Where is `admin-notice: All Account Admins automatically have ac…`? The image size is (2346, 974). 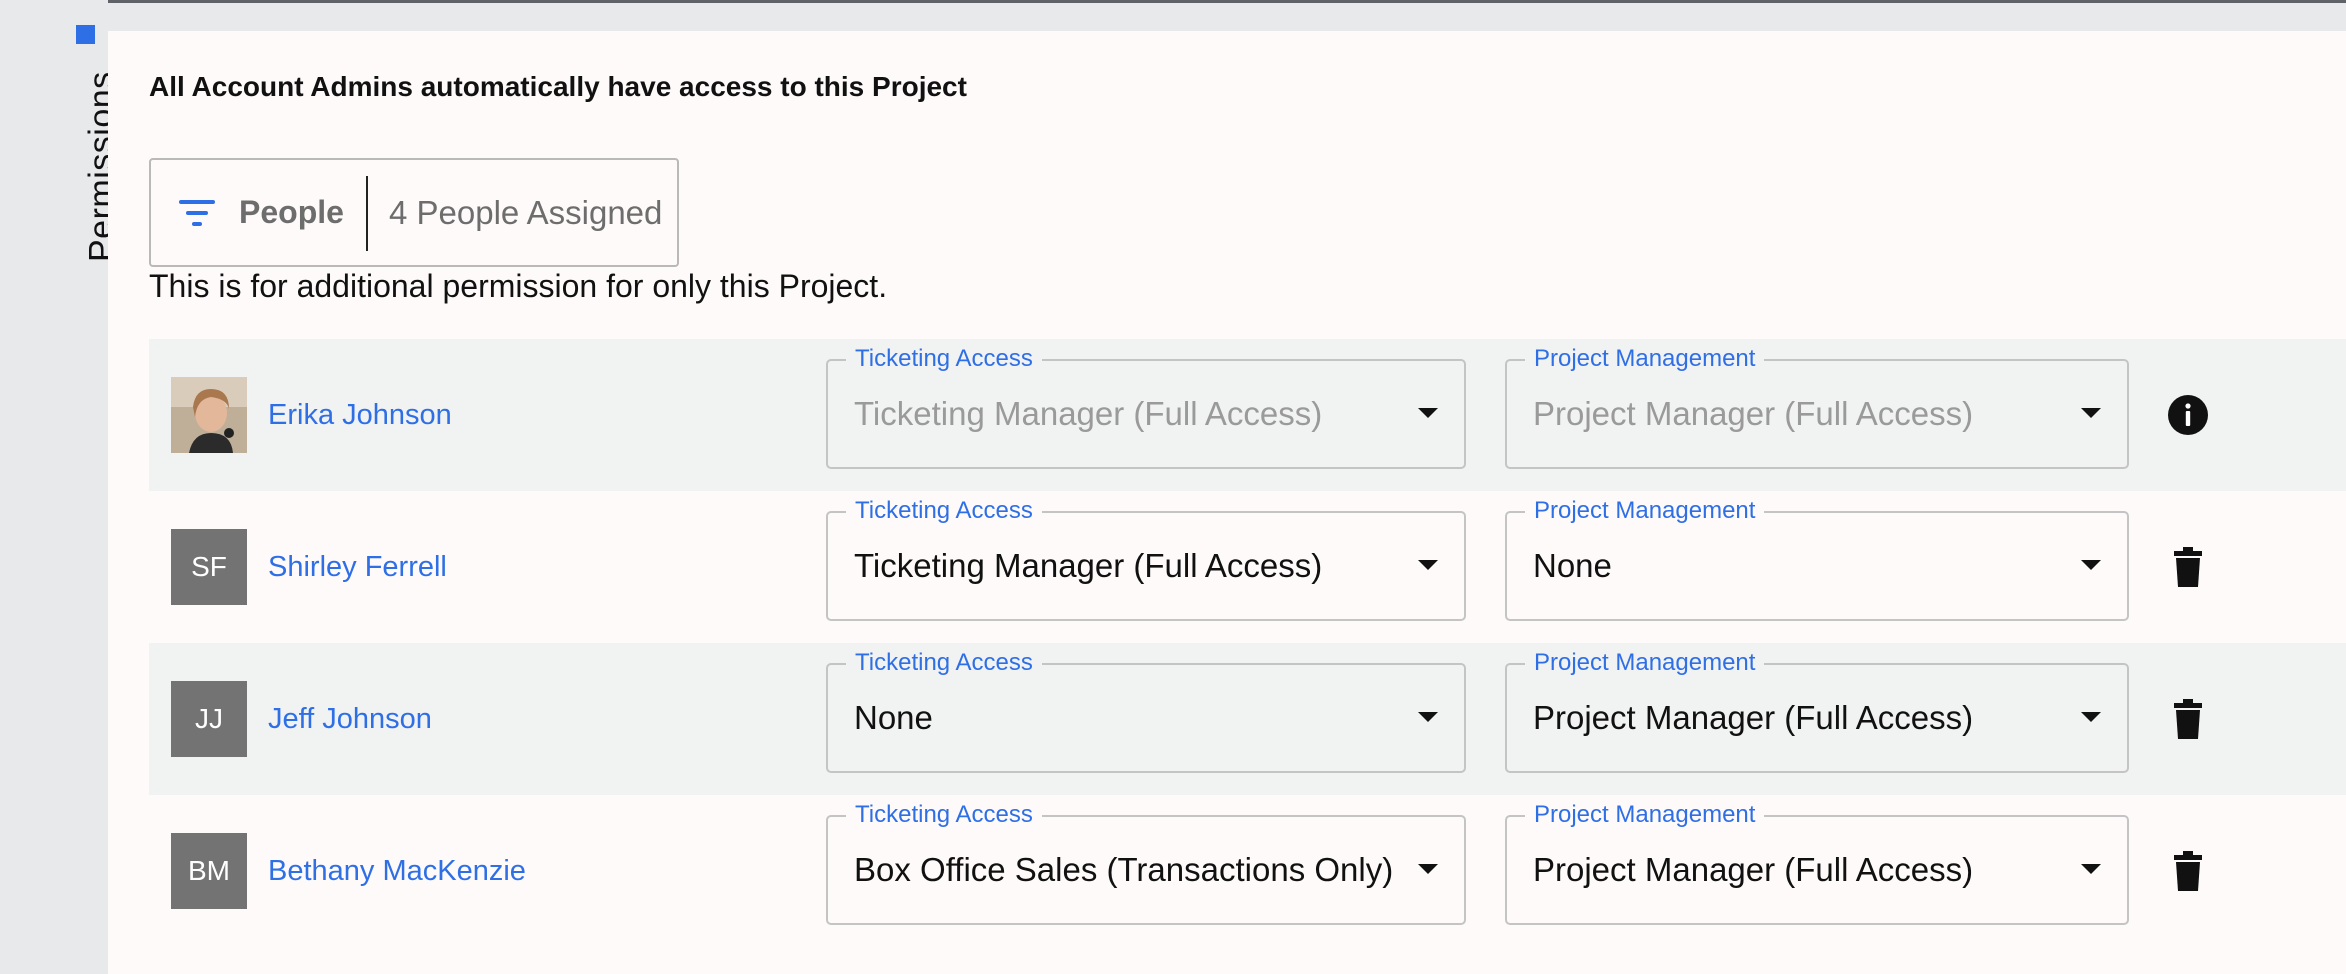 admin-notice: All Account Admins automatically have ac… is located at coordinates (558, 86).